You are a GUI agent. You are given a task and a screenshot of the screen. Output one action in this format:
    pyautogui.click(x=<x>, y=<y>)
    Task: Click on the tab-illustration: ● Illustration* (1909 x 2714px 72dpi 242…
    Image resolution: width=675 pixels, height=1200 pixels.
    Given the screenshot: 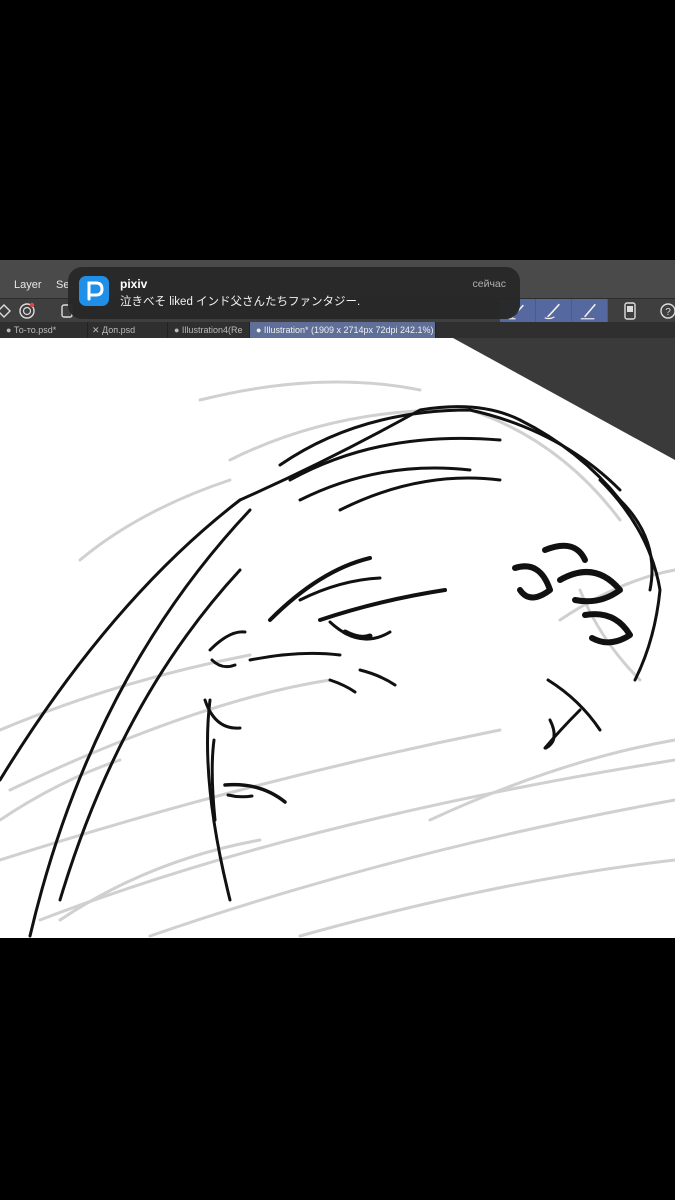 What is the action you would take?
    pyautogui.click(x=343, y=330)
    